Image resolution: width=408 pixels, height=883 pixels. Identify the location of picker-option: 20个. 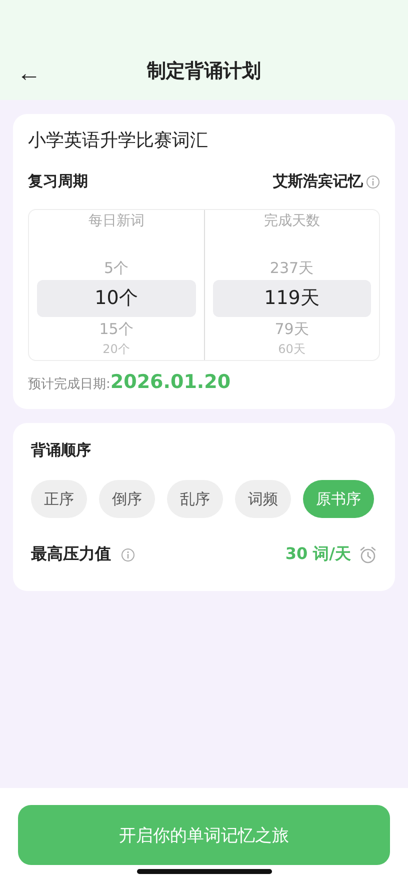
(116, 349).